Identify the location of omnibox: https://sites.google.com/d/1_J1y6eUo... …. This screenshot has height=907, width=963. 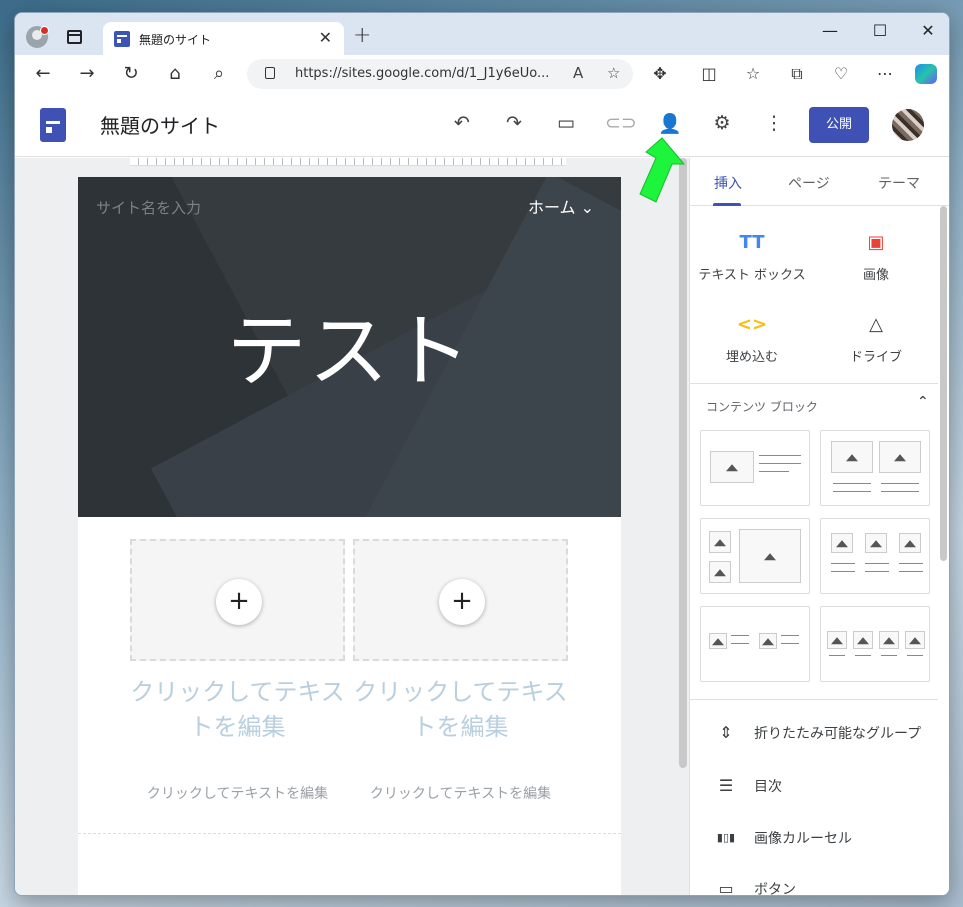
(440, 74).